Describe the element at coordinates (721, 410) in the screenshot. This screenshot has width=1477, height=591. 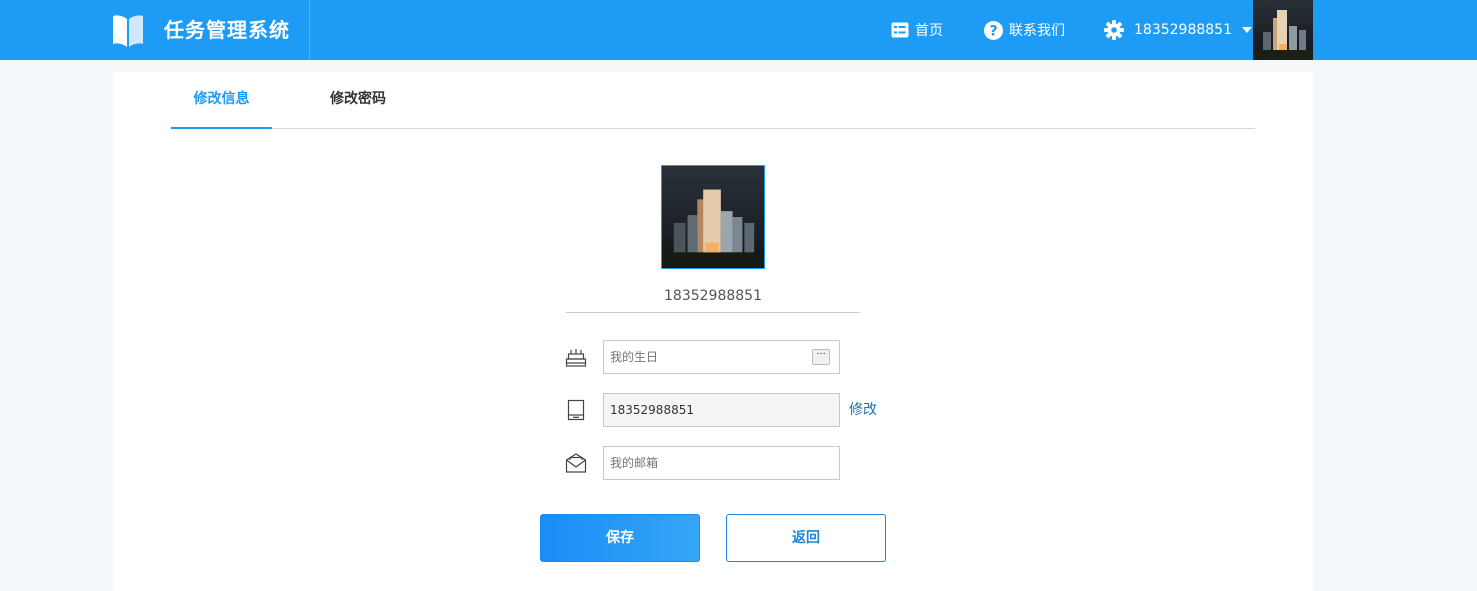
I see `phone-field` at that location.